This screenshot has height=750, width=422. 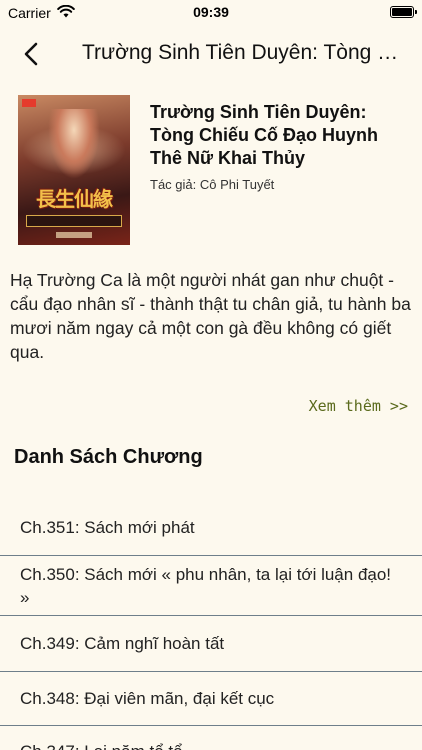 I want to click on status-right, so click(x=403, y=12).